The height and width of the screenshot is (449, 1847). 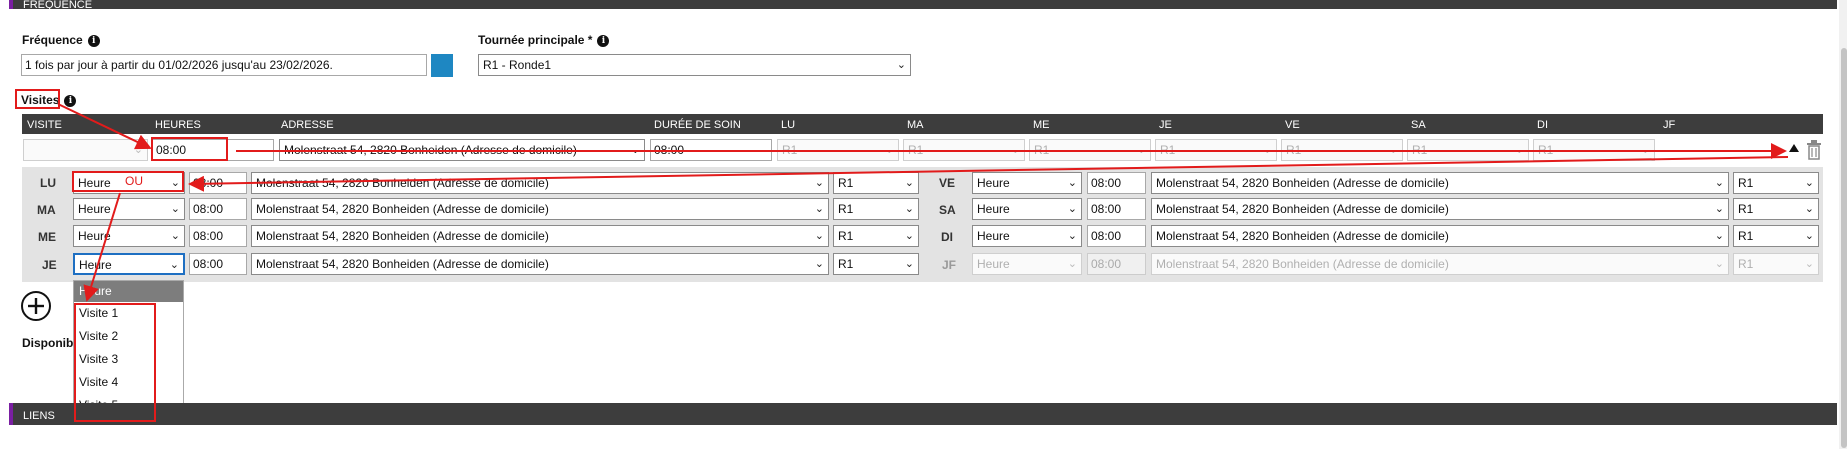 What do you see at coordinates (988, 174) in the screenshot?
I see `arrow-sort-to-heure` at bounding box center [988, 174].